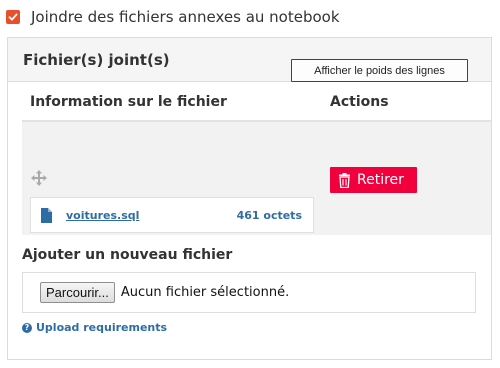 This screenshot has width=500, height=368. What do you see at coordinates (269, 215) in the screenshot?
I see `file-size: 461 octets` at bounding box center [269, 215].